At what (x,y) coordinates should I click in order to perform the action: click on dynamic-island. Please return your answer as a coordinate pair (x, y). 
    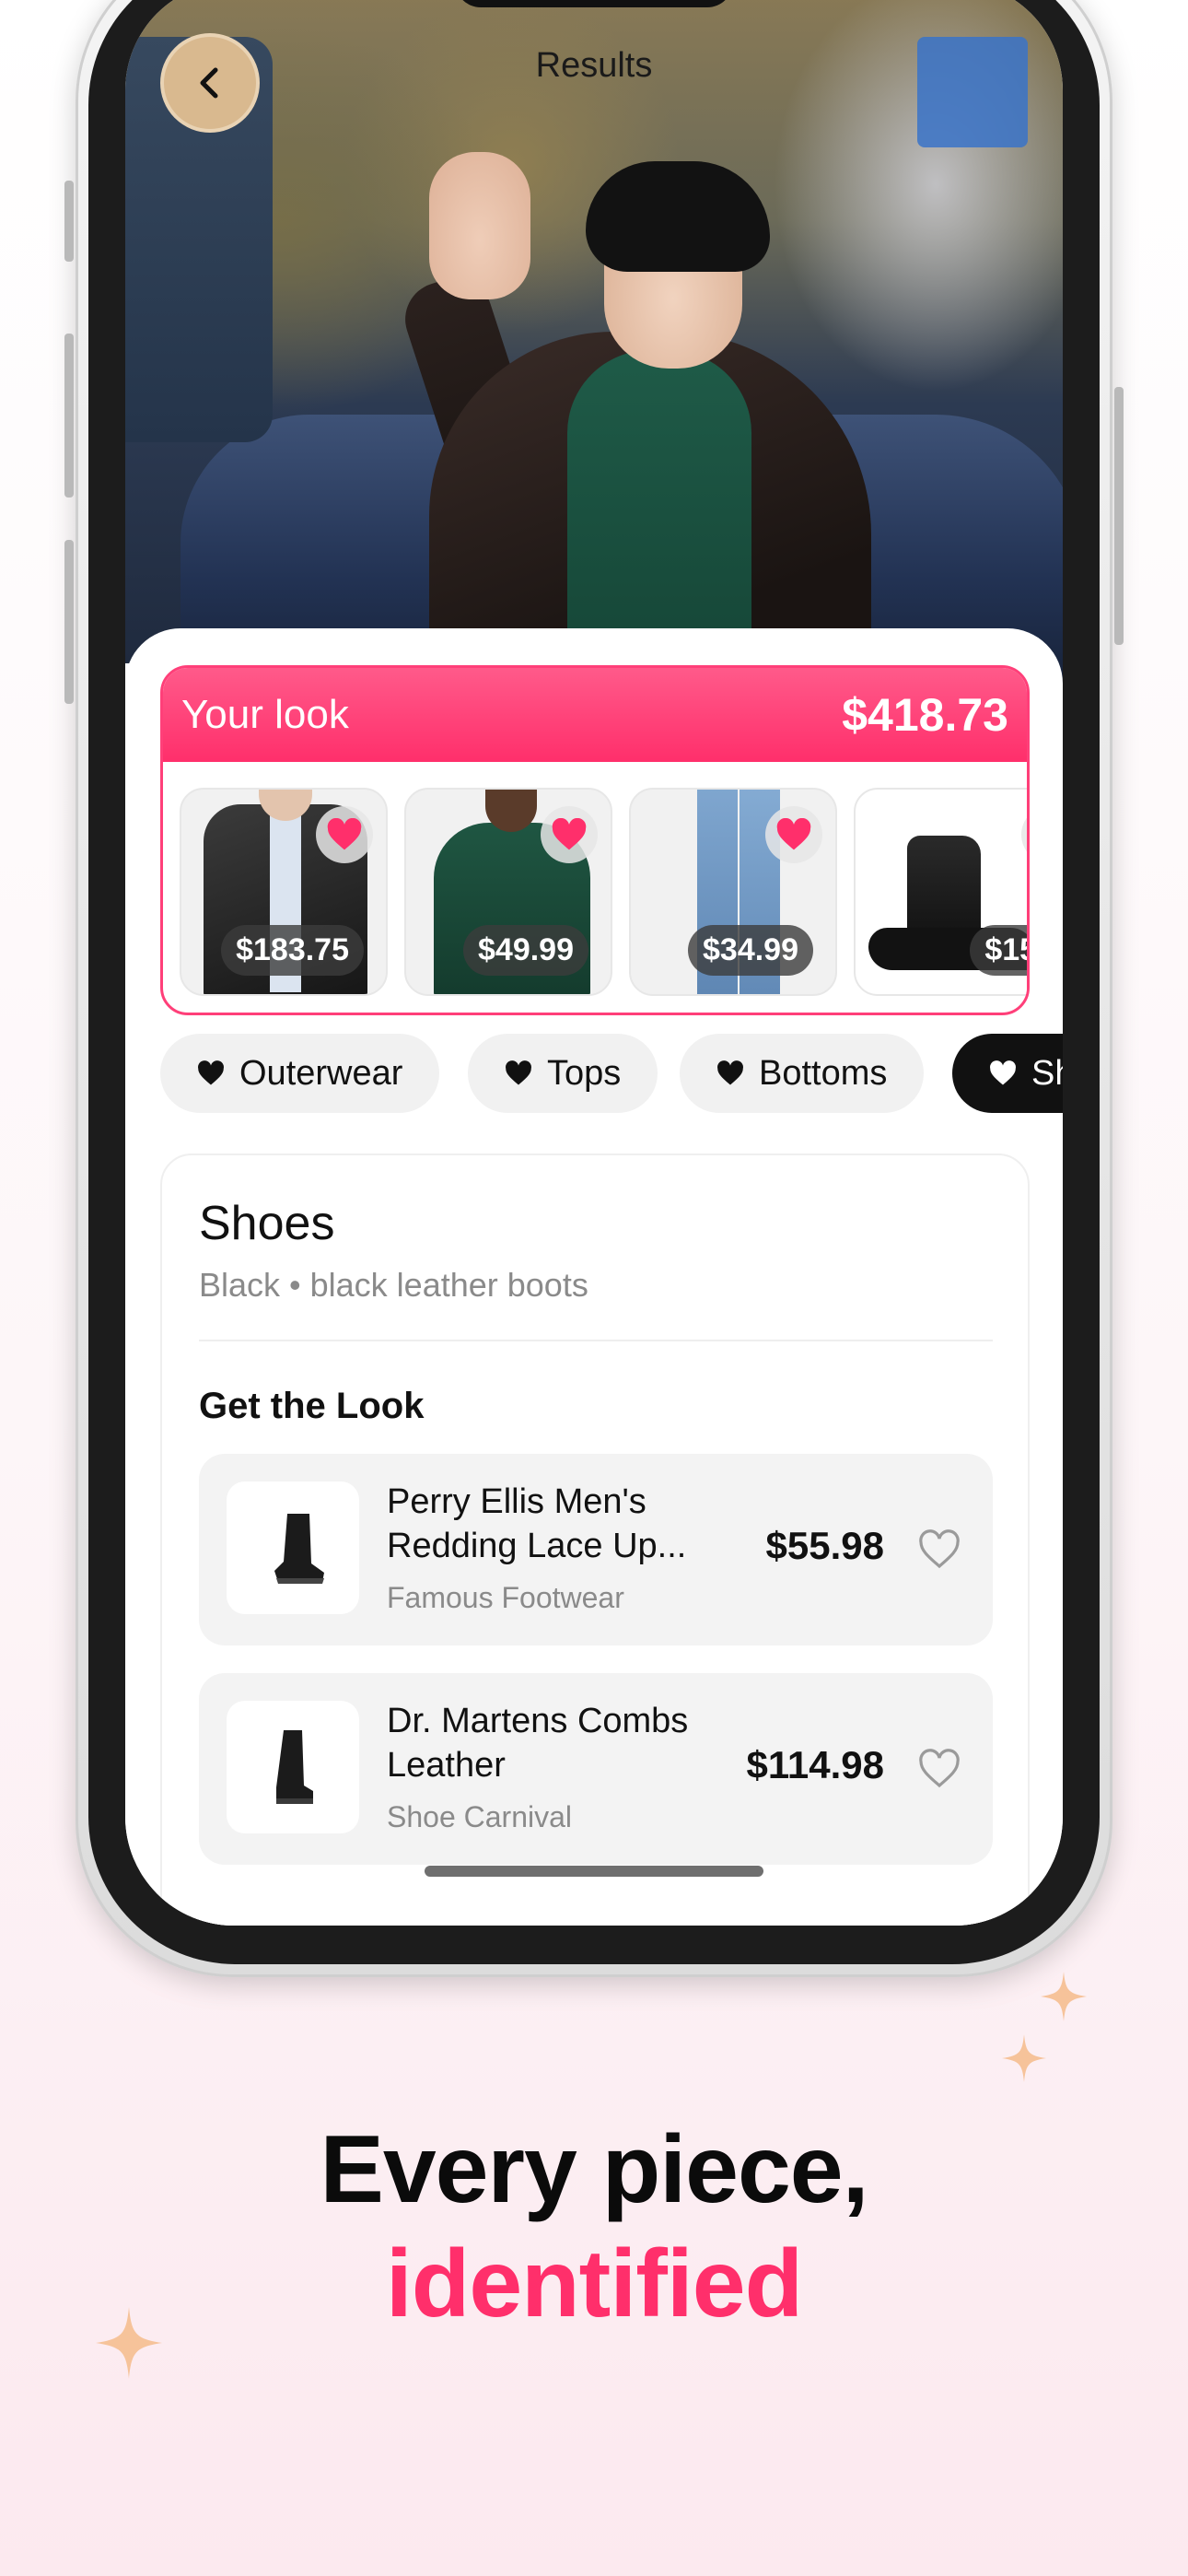
    Looking at the image, I should click on (594, 3).